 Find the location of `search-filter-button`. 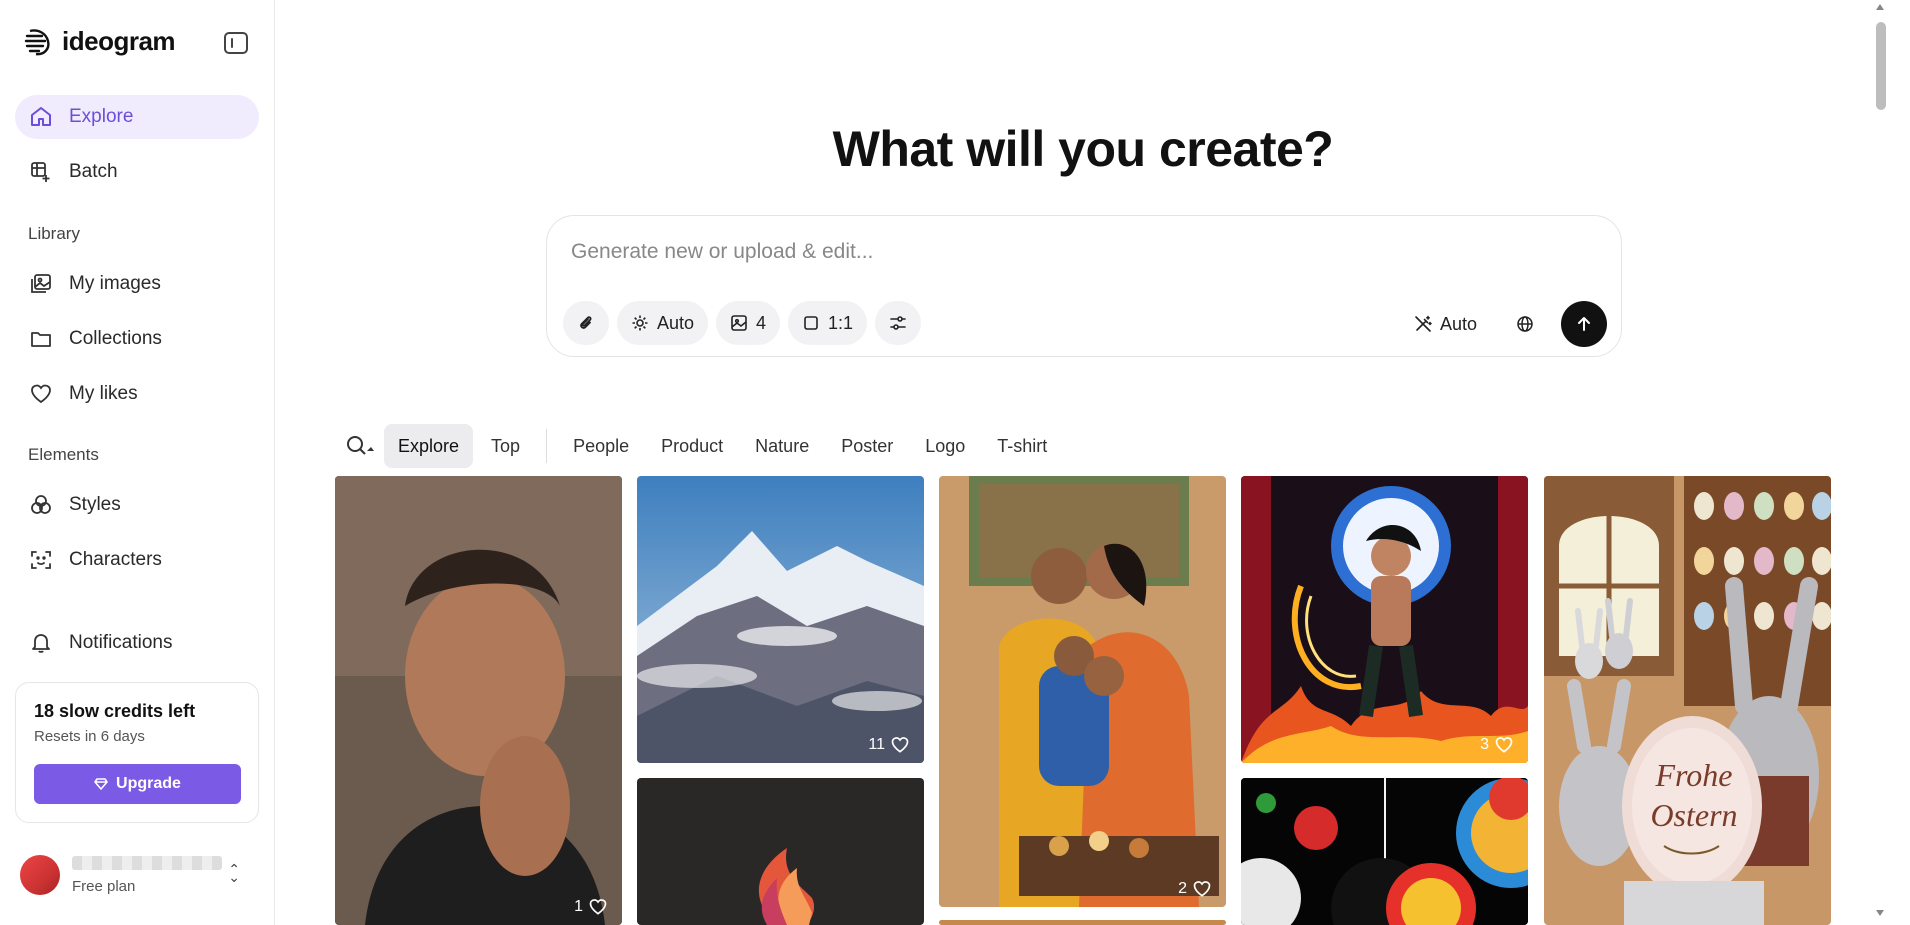

search-filter-button is located at coordinates (361, 446).